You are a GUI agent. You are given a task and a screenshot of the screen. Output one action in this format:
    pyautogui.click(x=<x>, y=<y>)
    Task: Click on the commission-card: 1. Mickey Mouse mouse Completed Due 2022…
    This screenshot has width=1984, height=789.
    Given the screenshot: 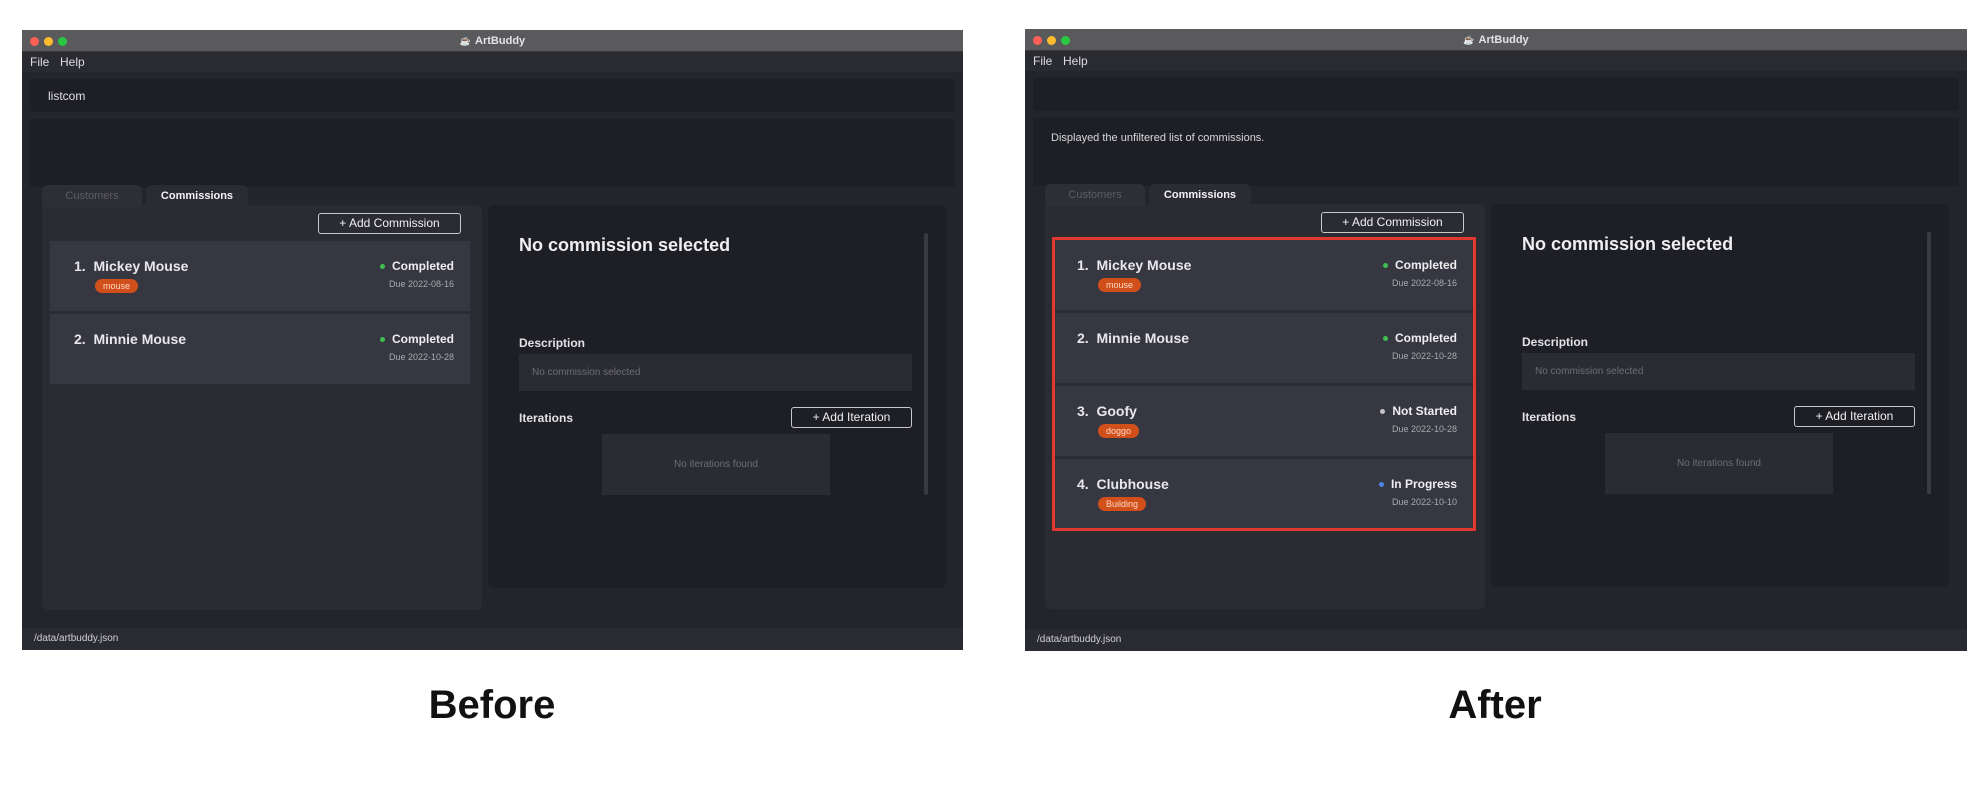 What is the action you would take?
    pyautogui.click(x=260, y=276)
    